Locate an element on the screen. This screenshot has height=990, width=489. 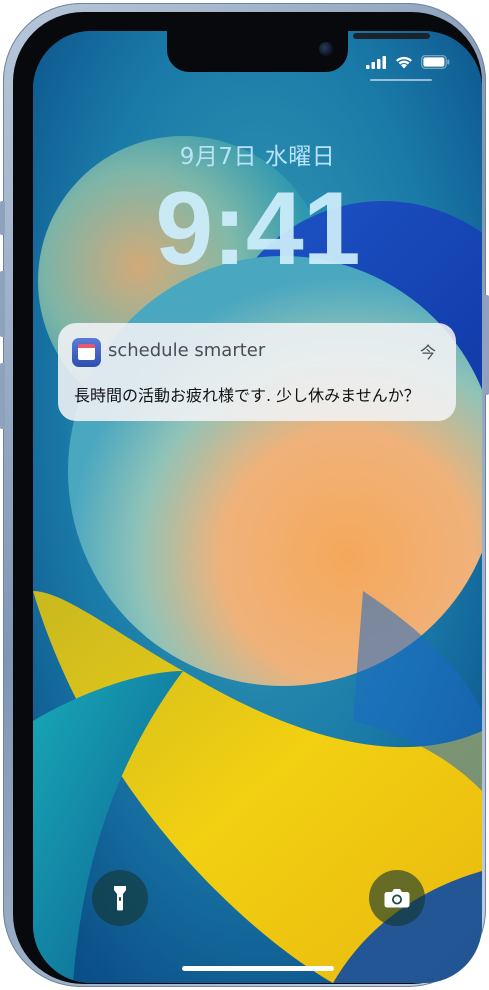
notification-message: 長時間の活動お疲れ様です. 少し休みませんか？ is located at coordinates (247, 395).